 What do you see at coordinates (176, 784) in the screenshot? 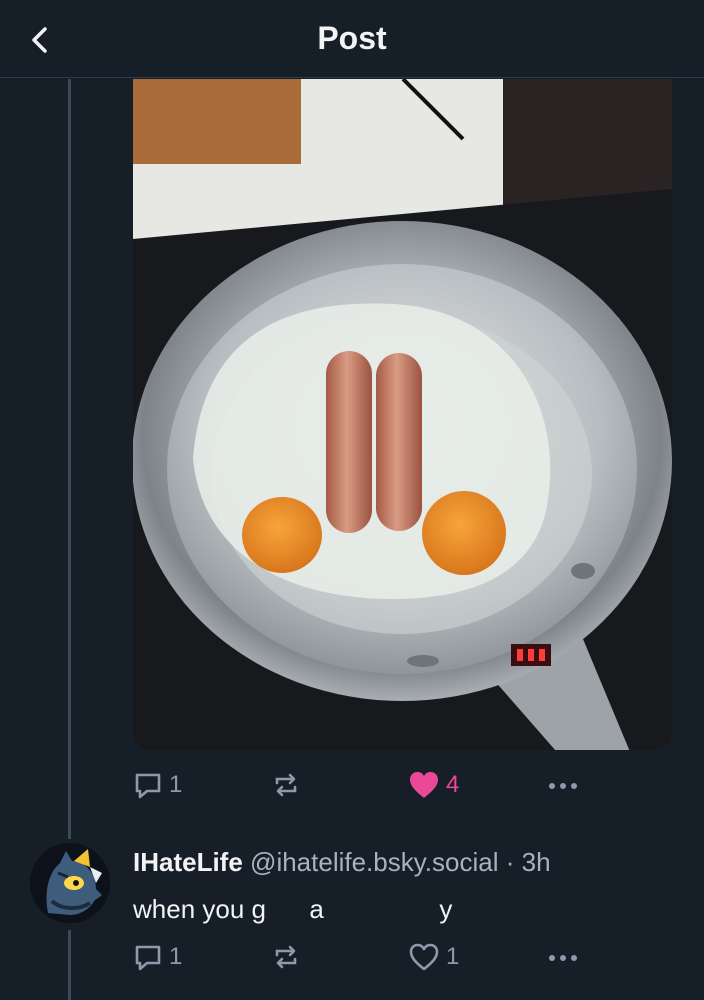
I see `reply-count: 1` at bounding box center [176, 784].